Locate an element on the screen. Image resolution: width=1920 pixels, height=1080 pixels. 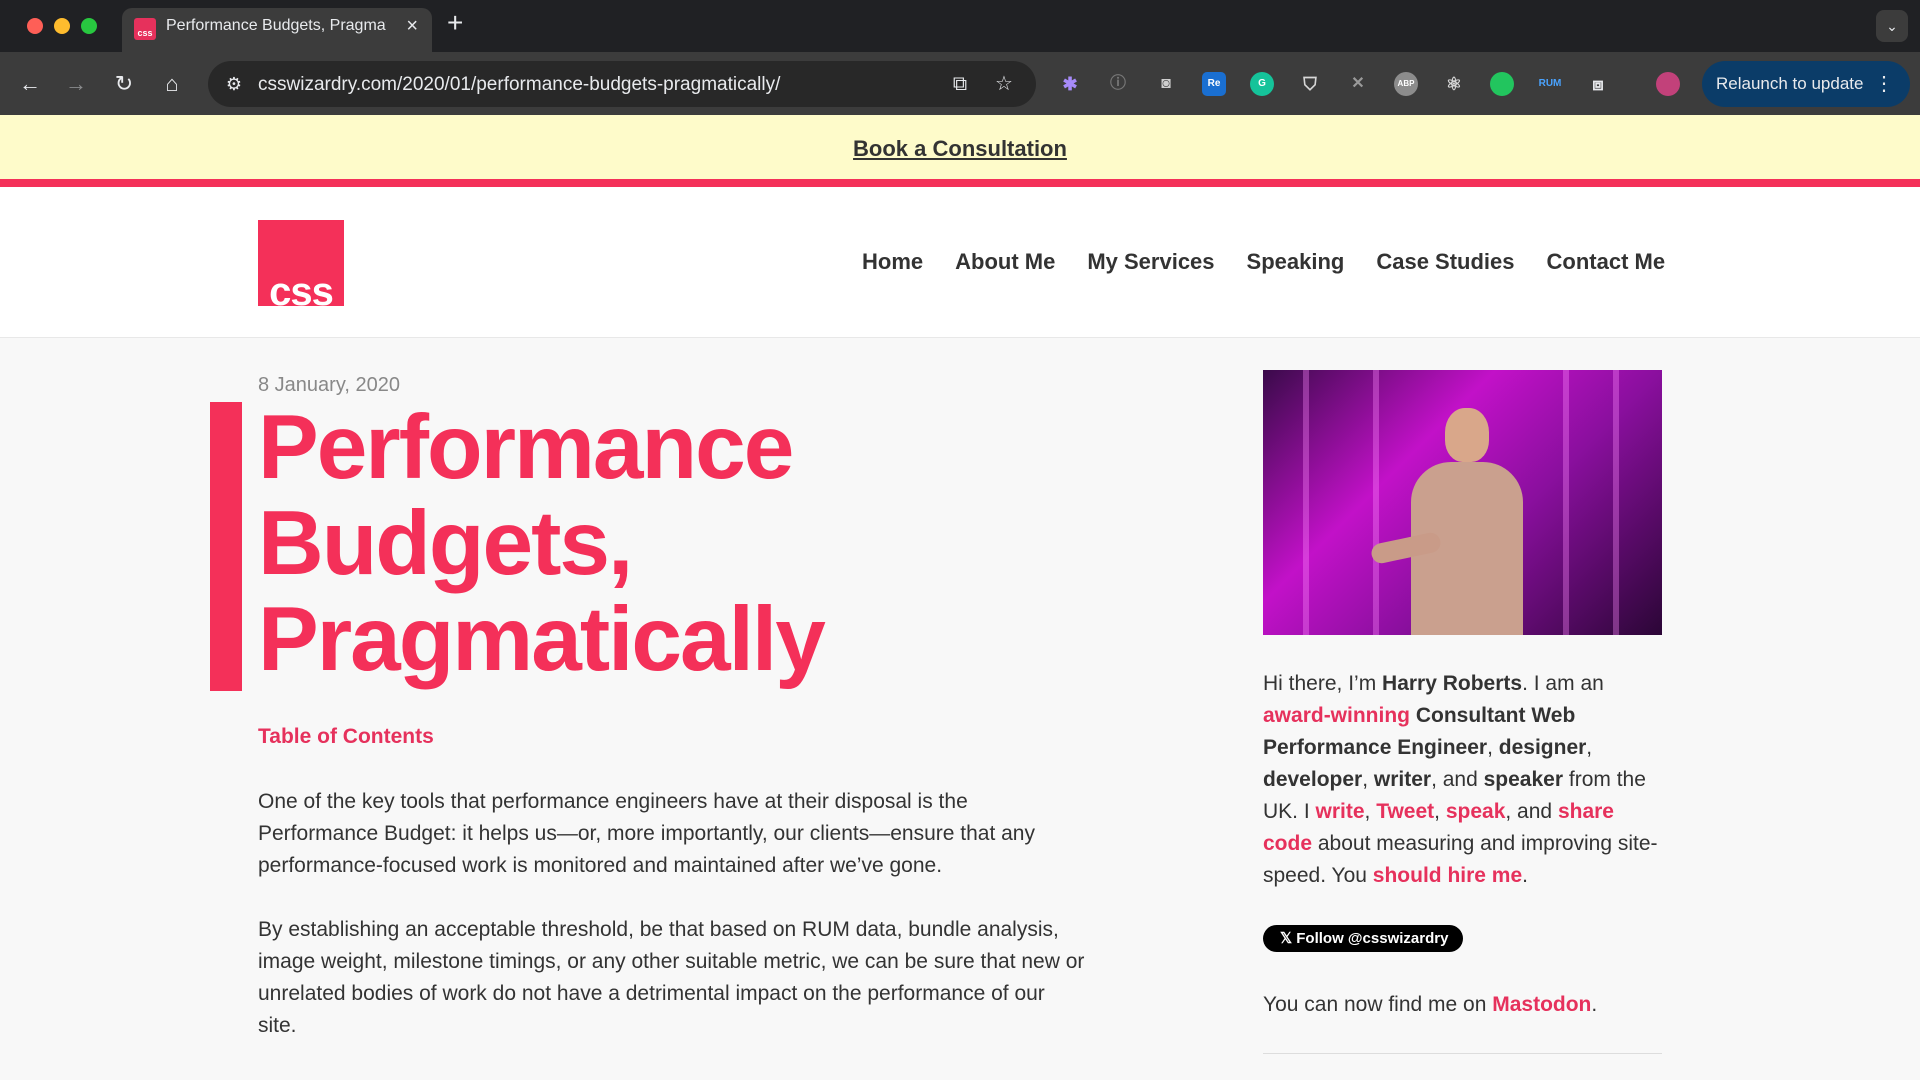
back-icon: ← is located at coordinates (30, 84).